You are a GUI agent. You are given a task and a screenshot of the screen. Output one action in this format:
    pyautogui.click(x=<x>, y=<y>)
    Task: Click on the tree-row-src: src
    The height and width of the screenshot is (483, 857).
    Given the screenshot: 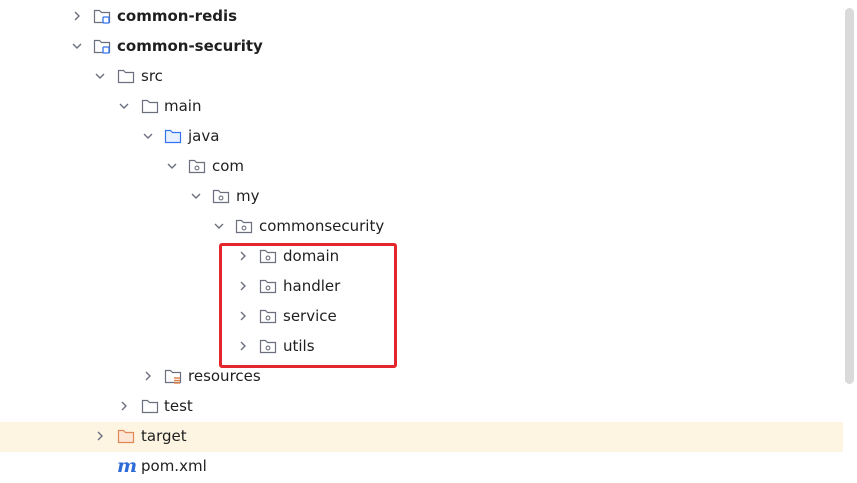 What is the action you would take?
    pyautogui.click(x=421, y=77)
    